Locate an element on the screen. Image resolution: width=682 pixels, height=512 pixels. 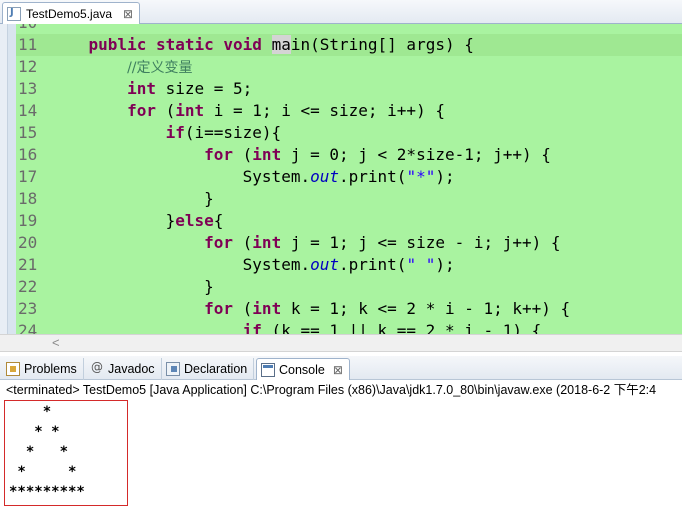
tab-label: Declaration is located at coordinates (216, 369).